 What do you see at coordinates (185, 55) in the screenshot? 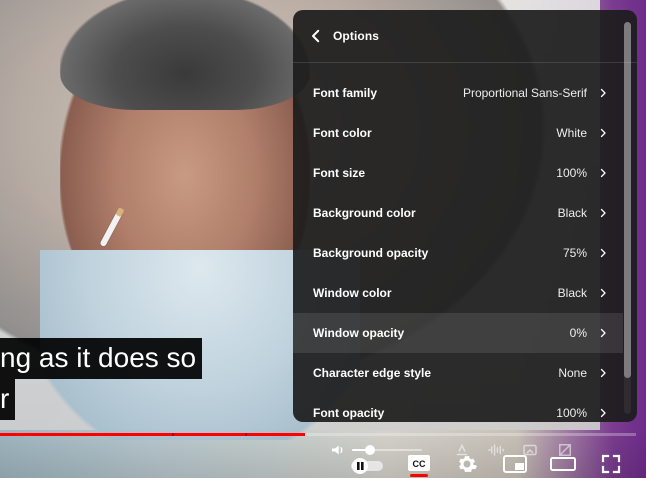
I see `video-subject-hair` at bounding box center [185, 55].